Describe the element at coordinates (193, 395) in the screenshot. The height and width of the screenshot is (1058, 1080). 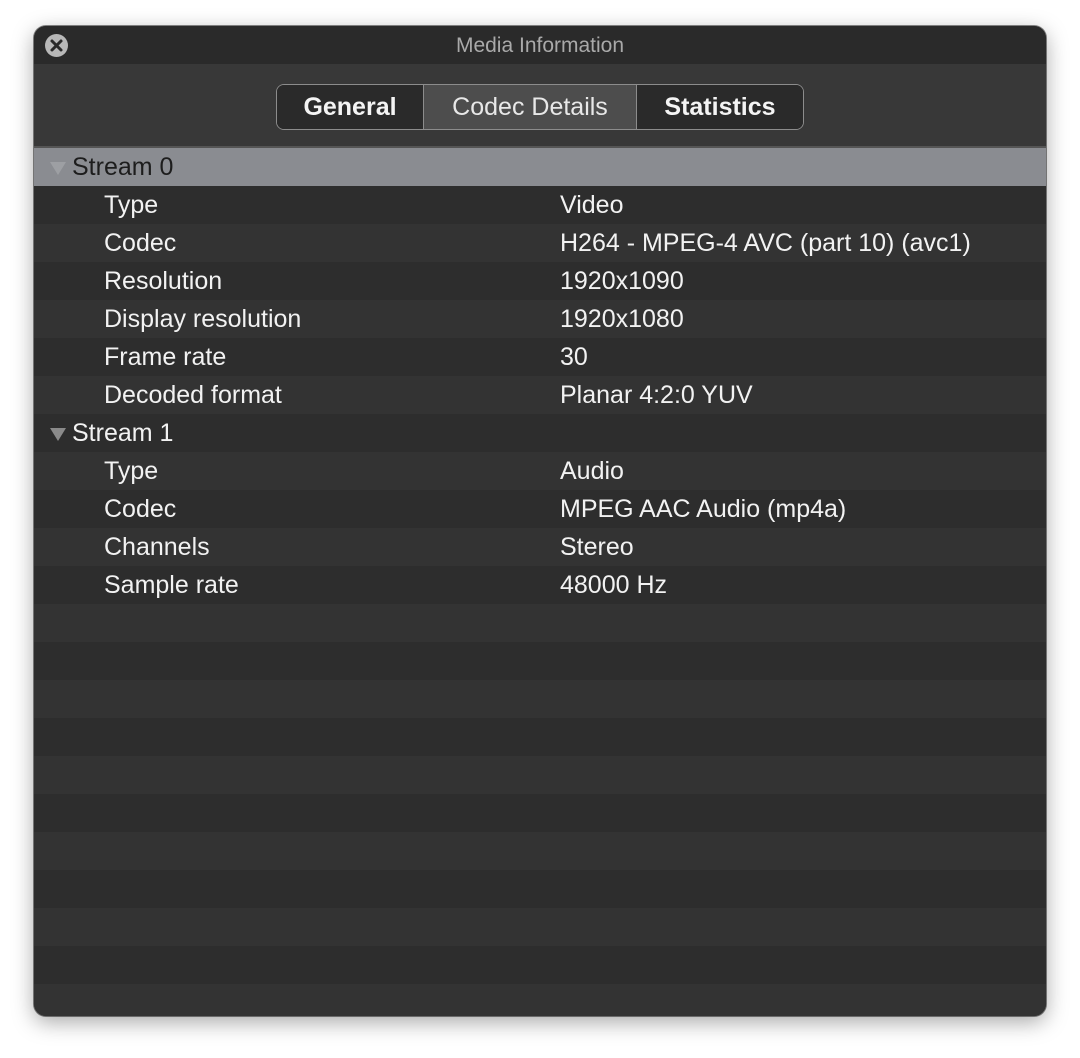
I see `property-key: Decoded format` at that location.